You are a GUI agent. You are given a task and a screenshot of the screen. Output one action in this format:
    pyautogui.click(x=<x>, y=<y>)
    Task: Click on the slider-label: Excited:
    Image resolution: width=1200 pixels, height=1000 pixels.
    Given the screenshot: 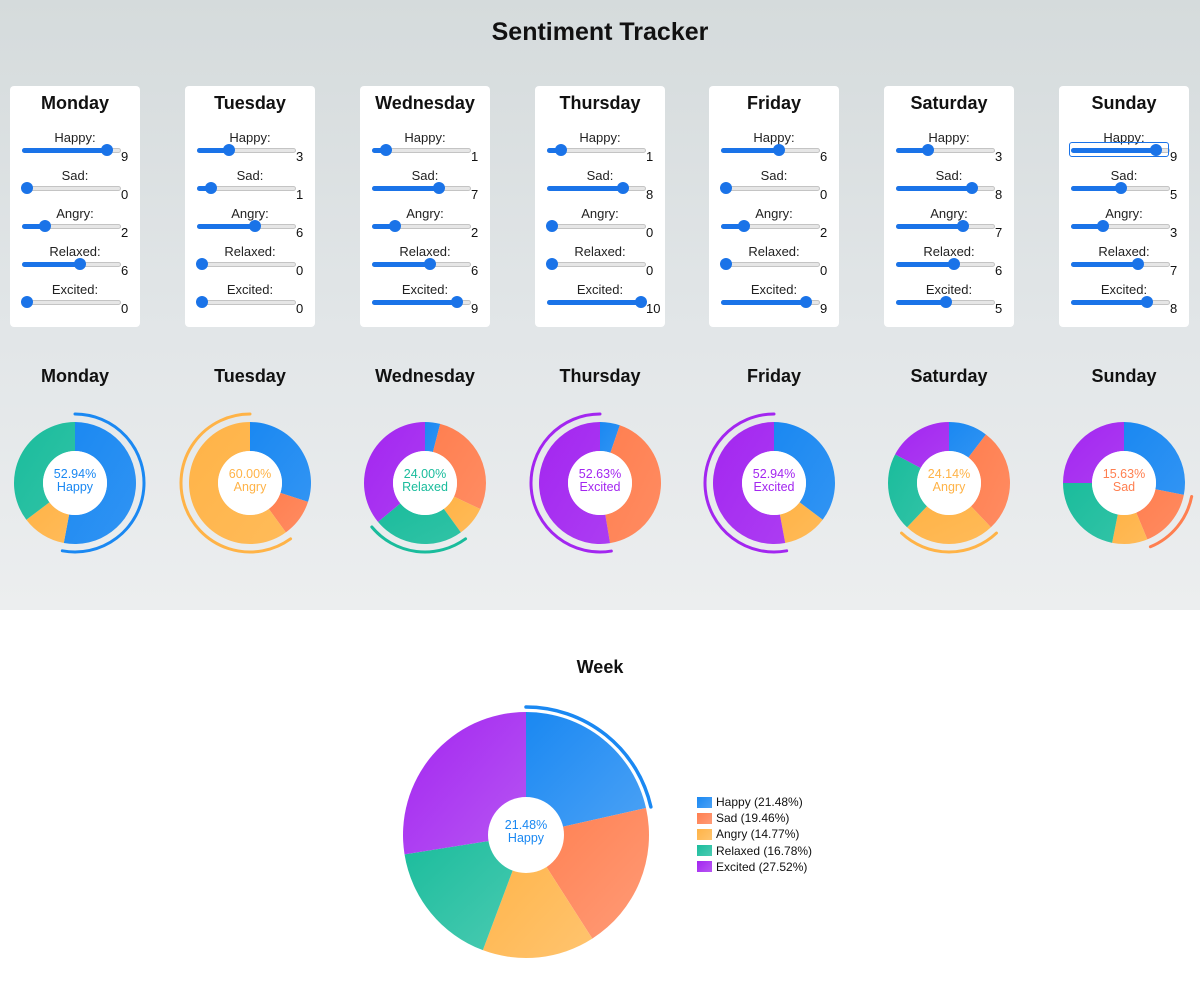 What is the action you would take?
    pyautogui.click(x=774, y=289)
    